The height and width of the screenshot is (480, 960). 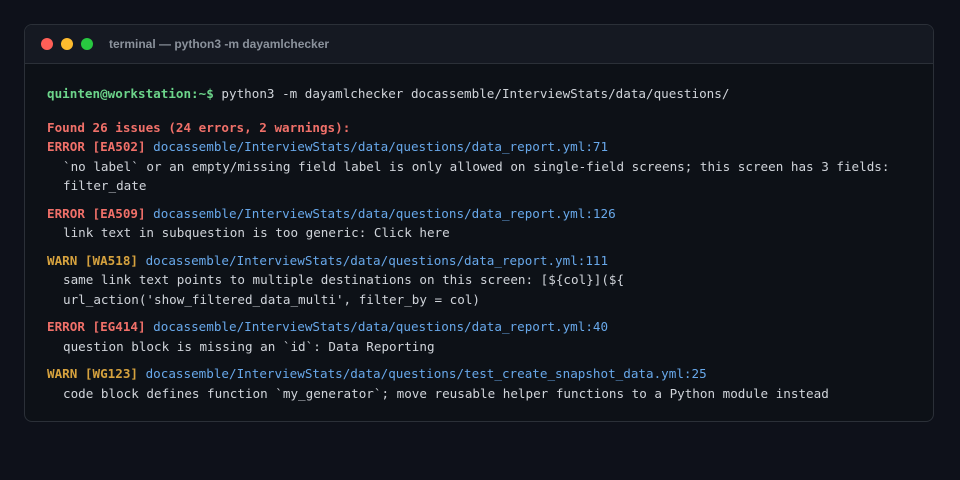 I want to click on minimize-window-button, so click(x=67, y=44).